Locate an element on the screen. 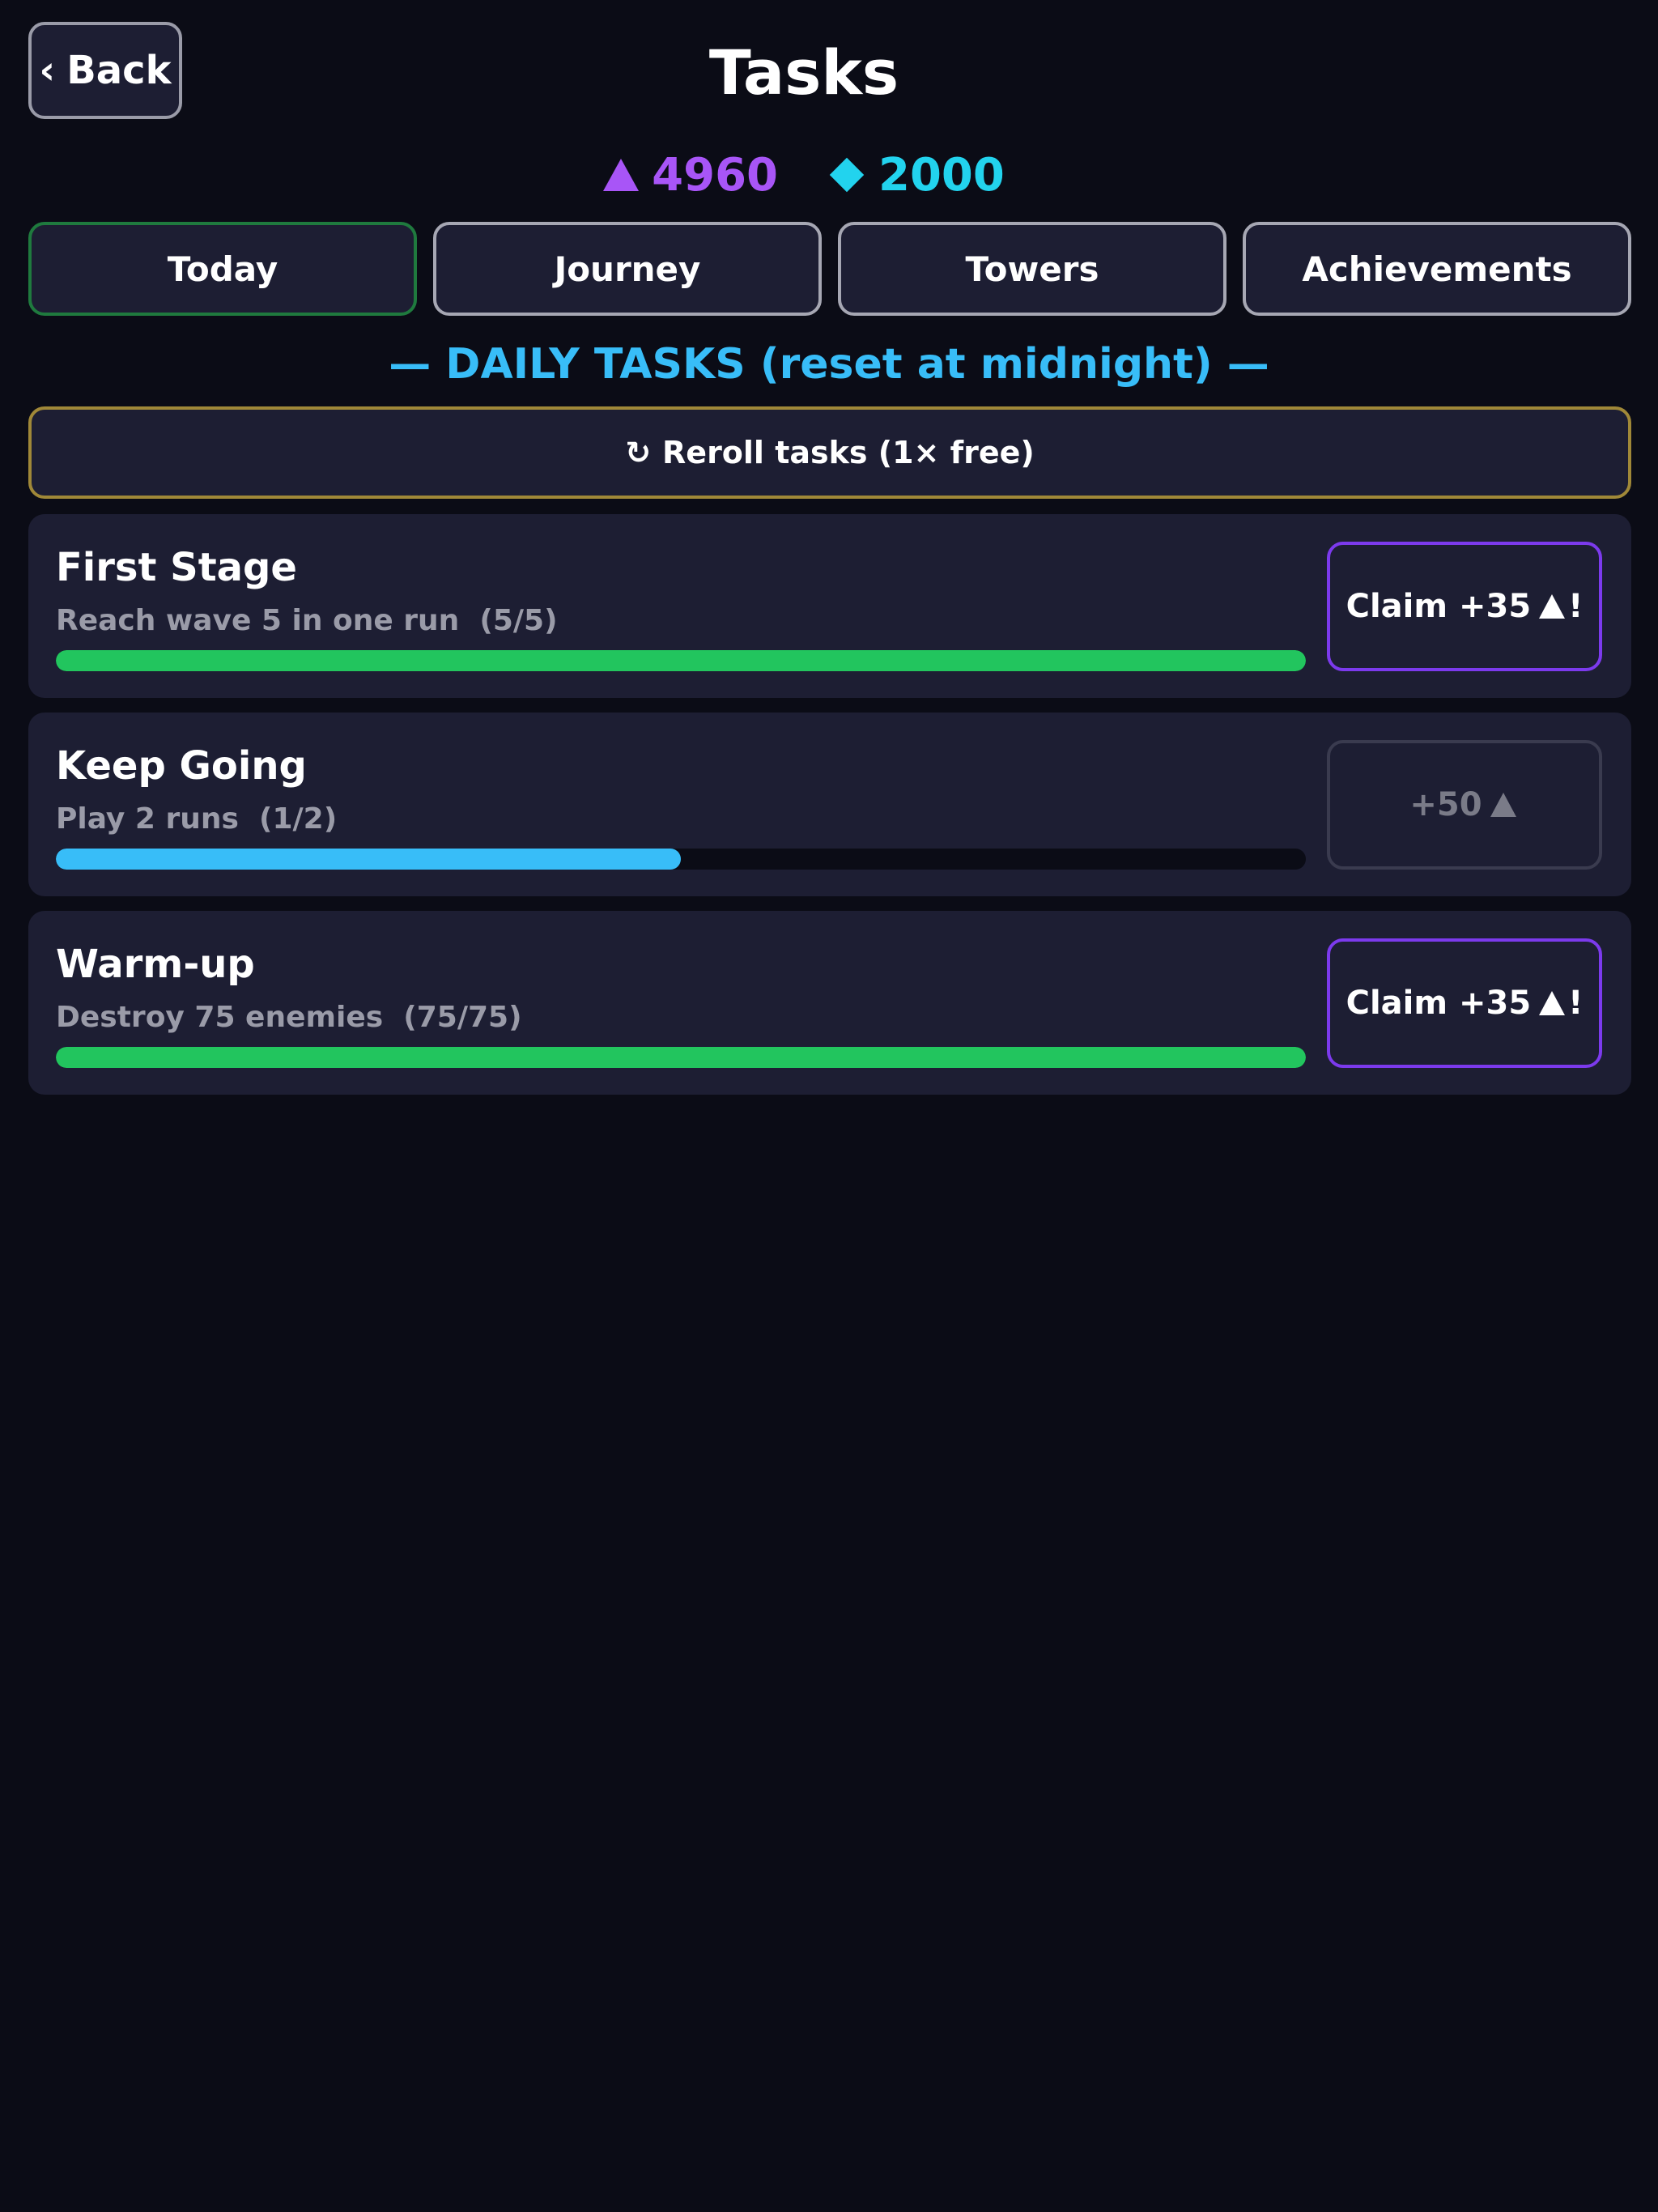 Image resolution: width=1658 pixels, height=2212 pixels. crystals-counter: 2000 is located at coordinates (917, 175).